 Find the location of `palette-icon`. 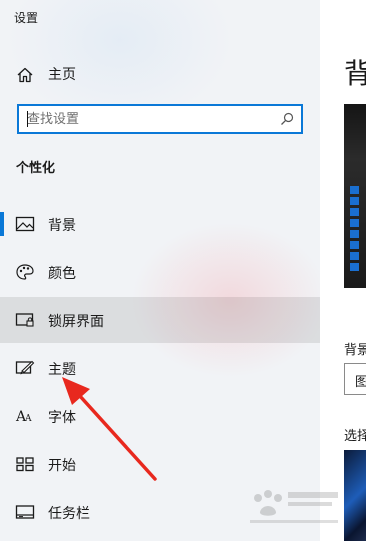

palette-icon is located at coordinates (25, 272).